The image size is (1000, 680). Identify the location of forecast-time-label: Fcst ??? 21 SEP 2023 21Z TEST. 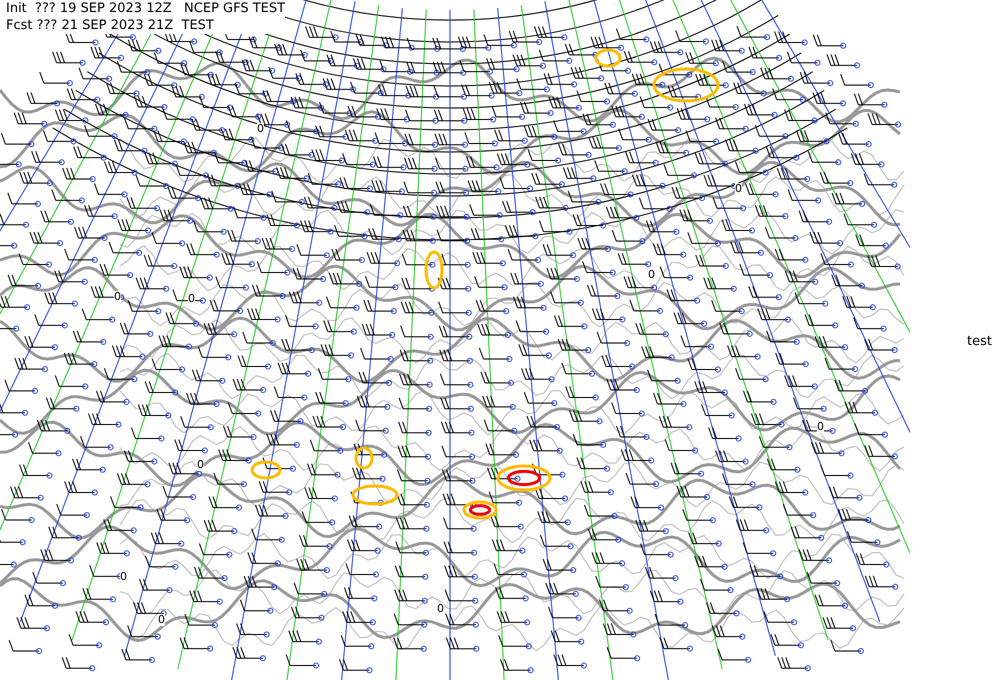
(110, 25).